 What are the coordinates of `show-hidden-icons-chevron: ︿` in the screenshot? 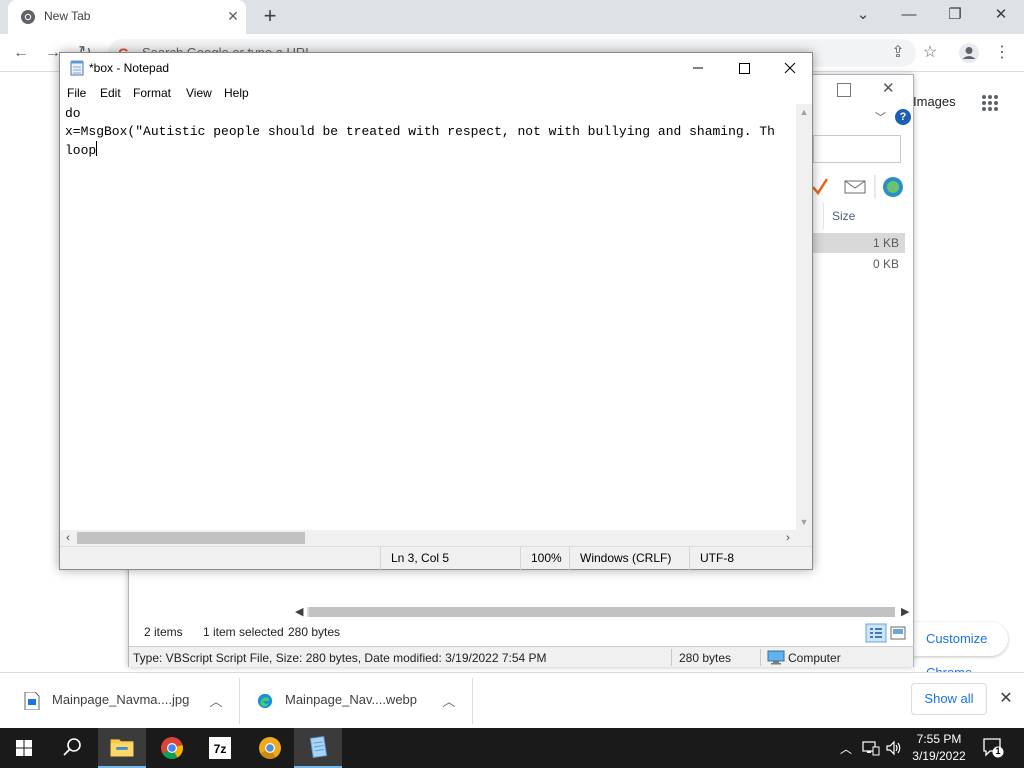 It's located at (846, 748).